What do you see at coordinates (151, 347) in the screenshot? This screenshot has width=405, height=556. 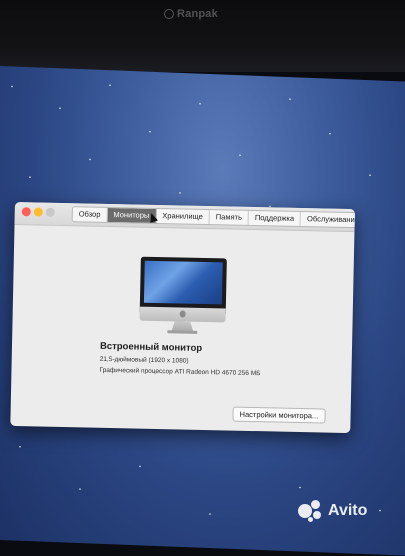 I see `monitor-title: Встроенный монитор` at bounding box center [151, 347].